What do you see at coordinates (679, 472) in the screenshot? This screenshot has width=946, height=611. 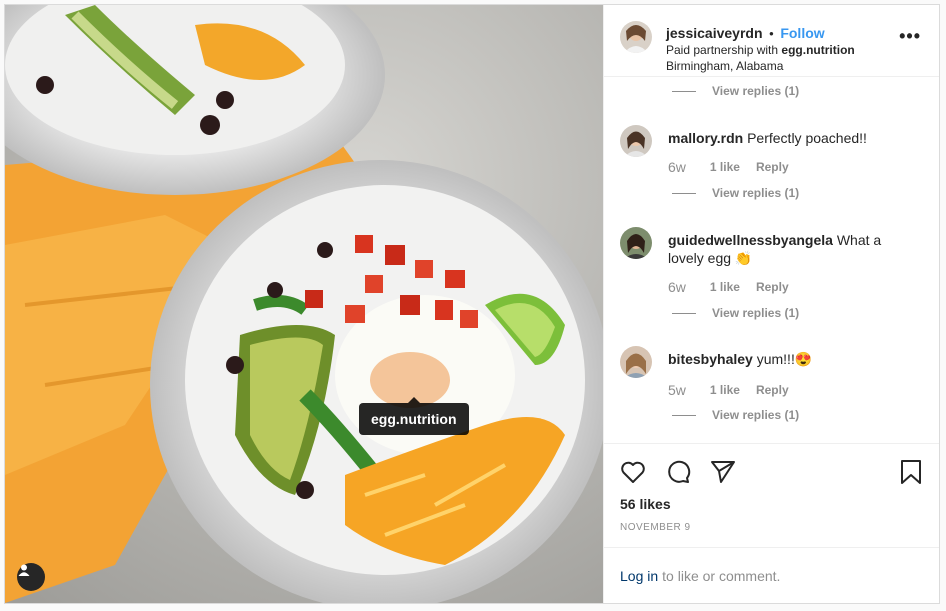 I see `comment-icon` at bounding box center [679, 472].